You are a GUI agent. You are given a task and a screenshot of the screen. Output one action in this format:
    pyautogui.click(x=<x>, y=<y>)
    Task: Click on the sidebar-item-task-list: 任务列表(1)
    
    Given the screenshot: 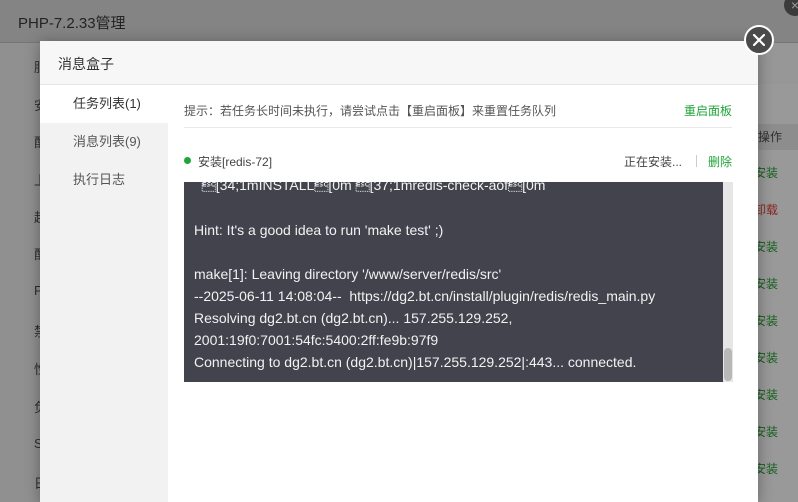 What is the action you would take?
    pyautogui.click(x=104, y=104)
    